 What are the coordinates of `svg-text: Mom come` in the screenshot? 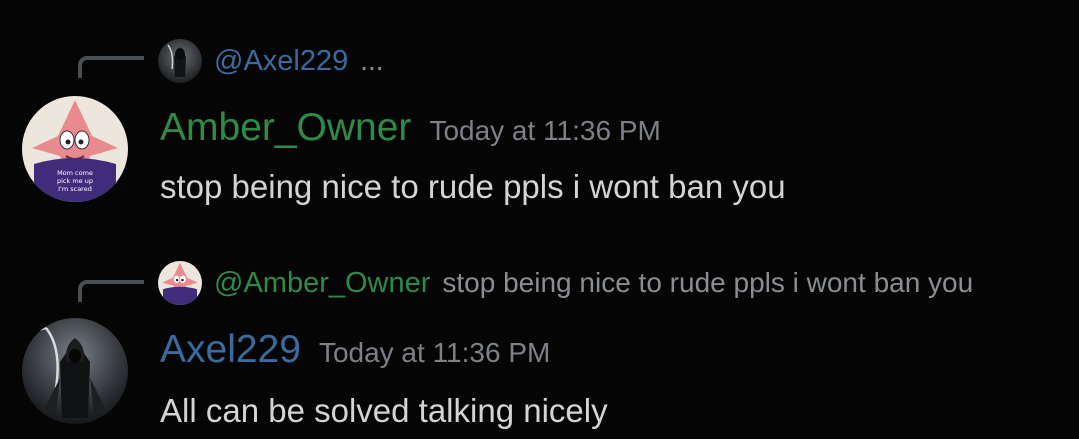 It's located at (75, 173).